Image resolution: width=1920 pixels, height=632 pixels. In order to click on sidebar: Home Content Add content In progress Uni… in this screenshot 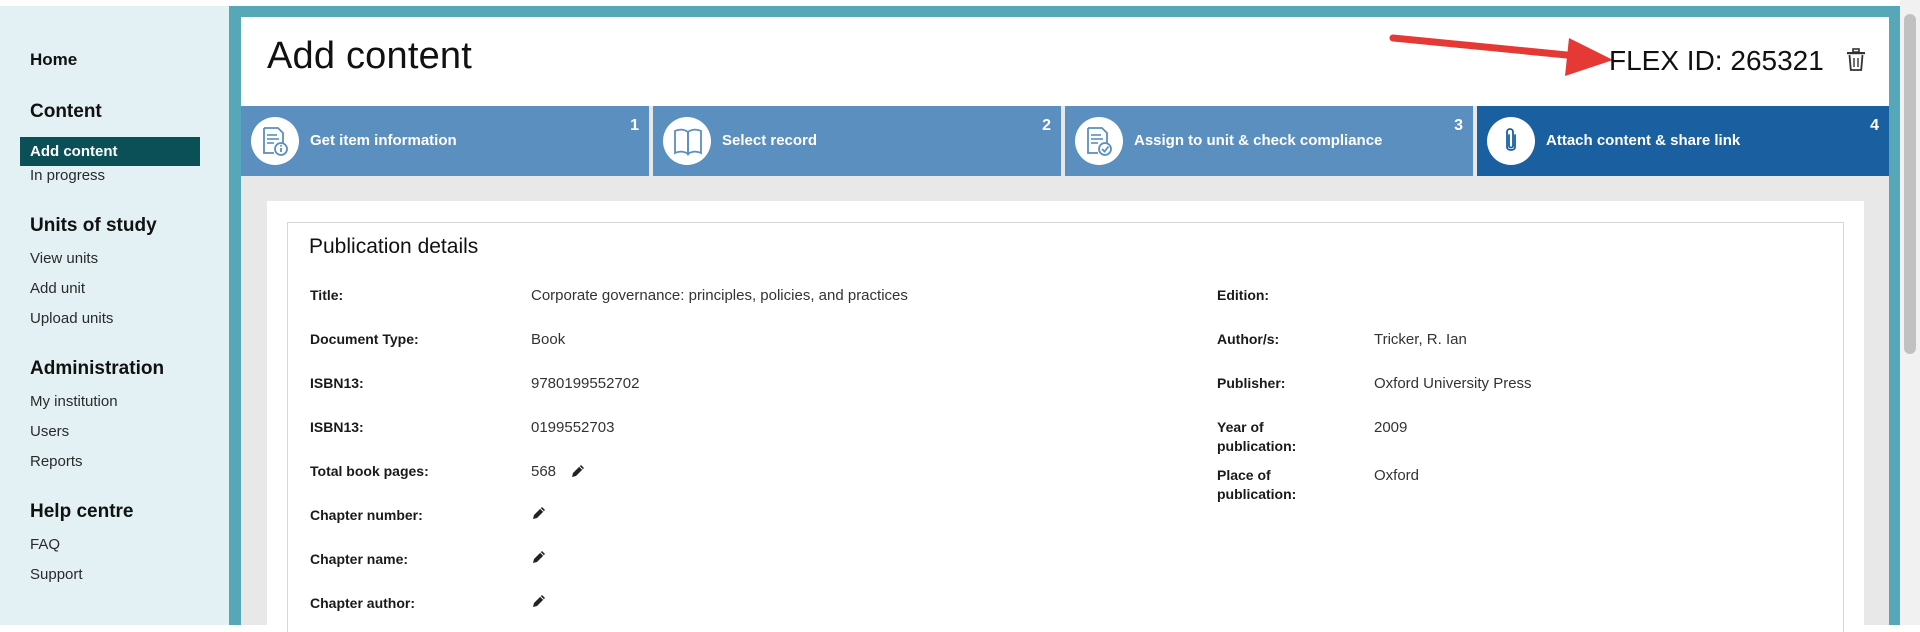, I will do `click(114, 315)`.